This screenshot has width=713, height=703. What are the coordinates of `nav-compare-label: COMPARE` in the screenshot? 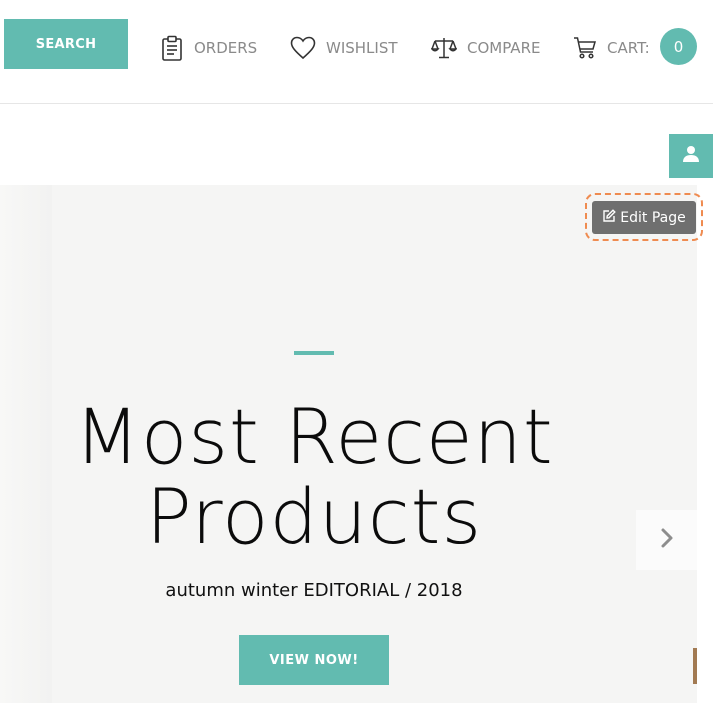 It's located at (504, 48).